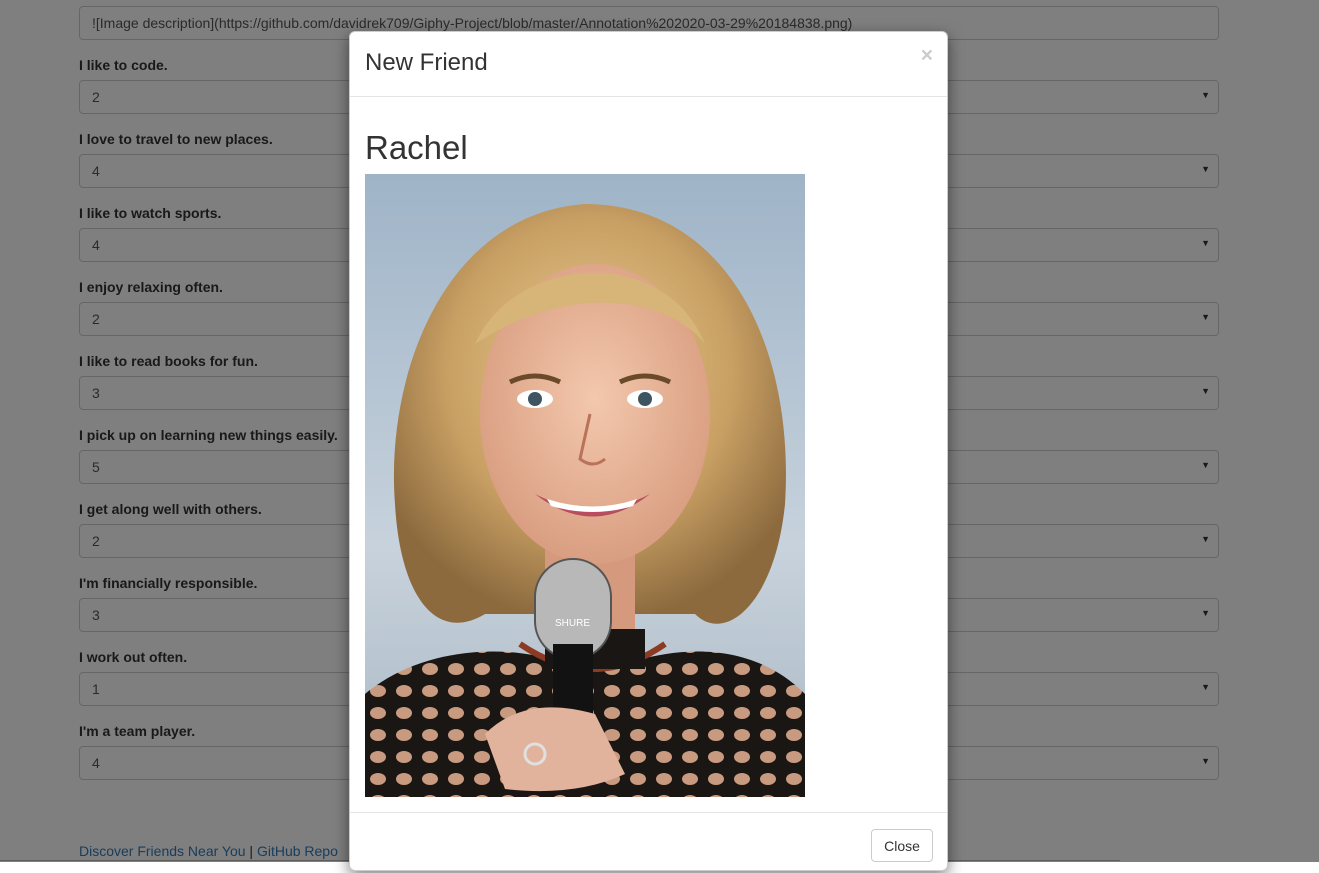 Image resolution: width=1319 pixels, height=873 pixels. I want to click on close-icon: ×, so click(927, 56).